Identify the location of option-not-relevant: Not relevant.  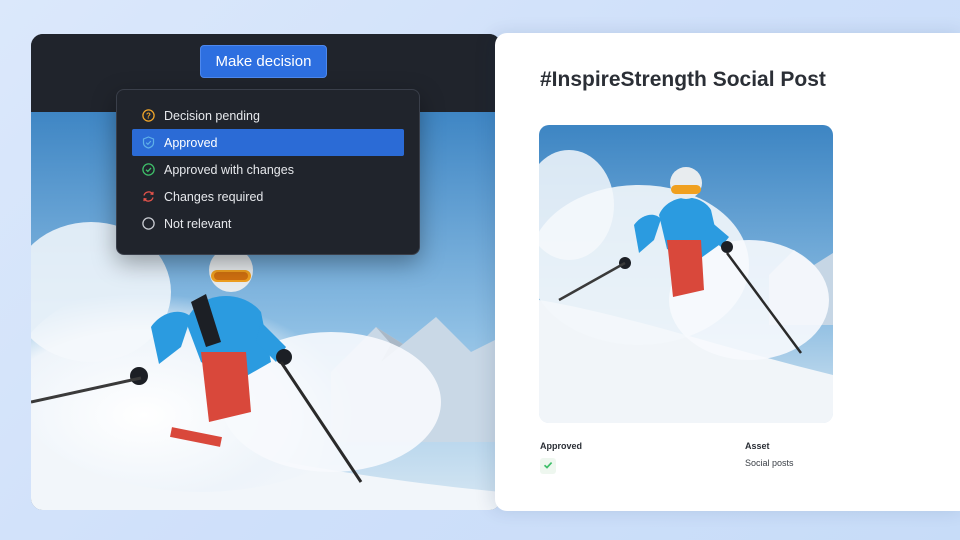
(268, 223).